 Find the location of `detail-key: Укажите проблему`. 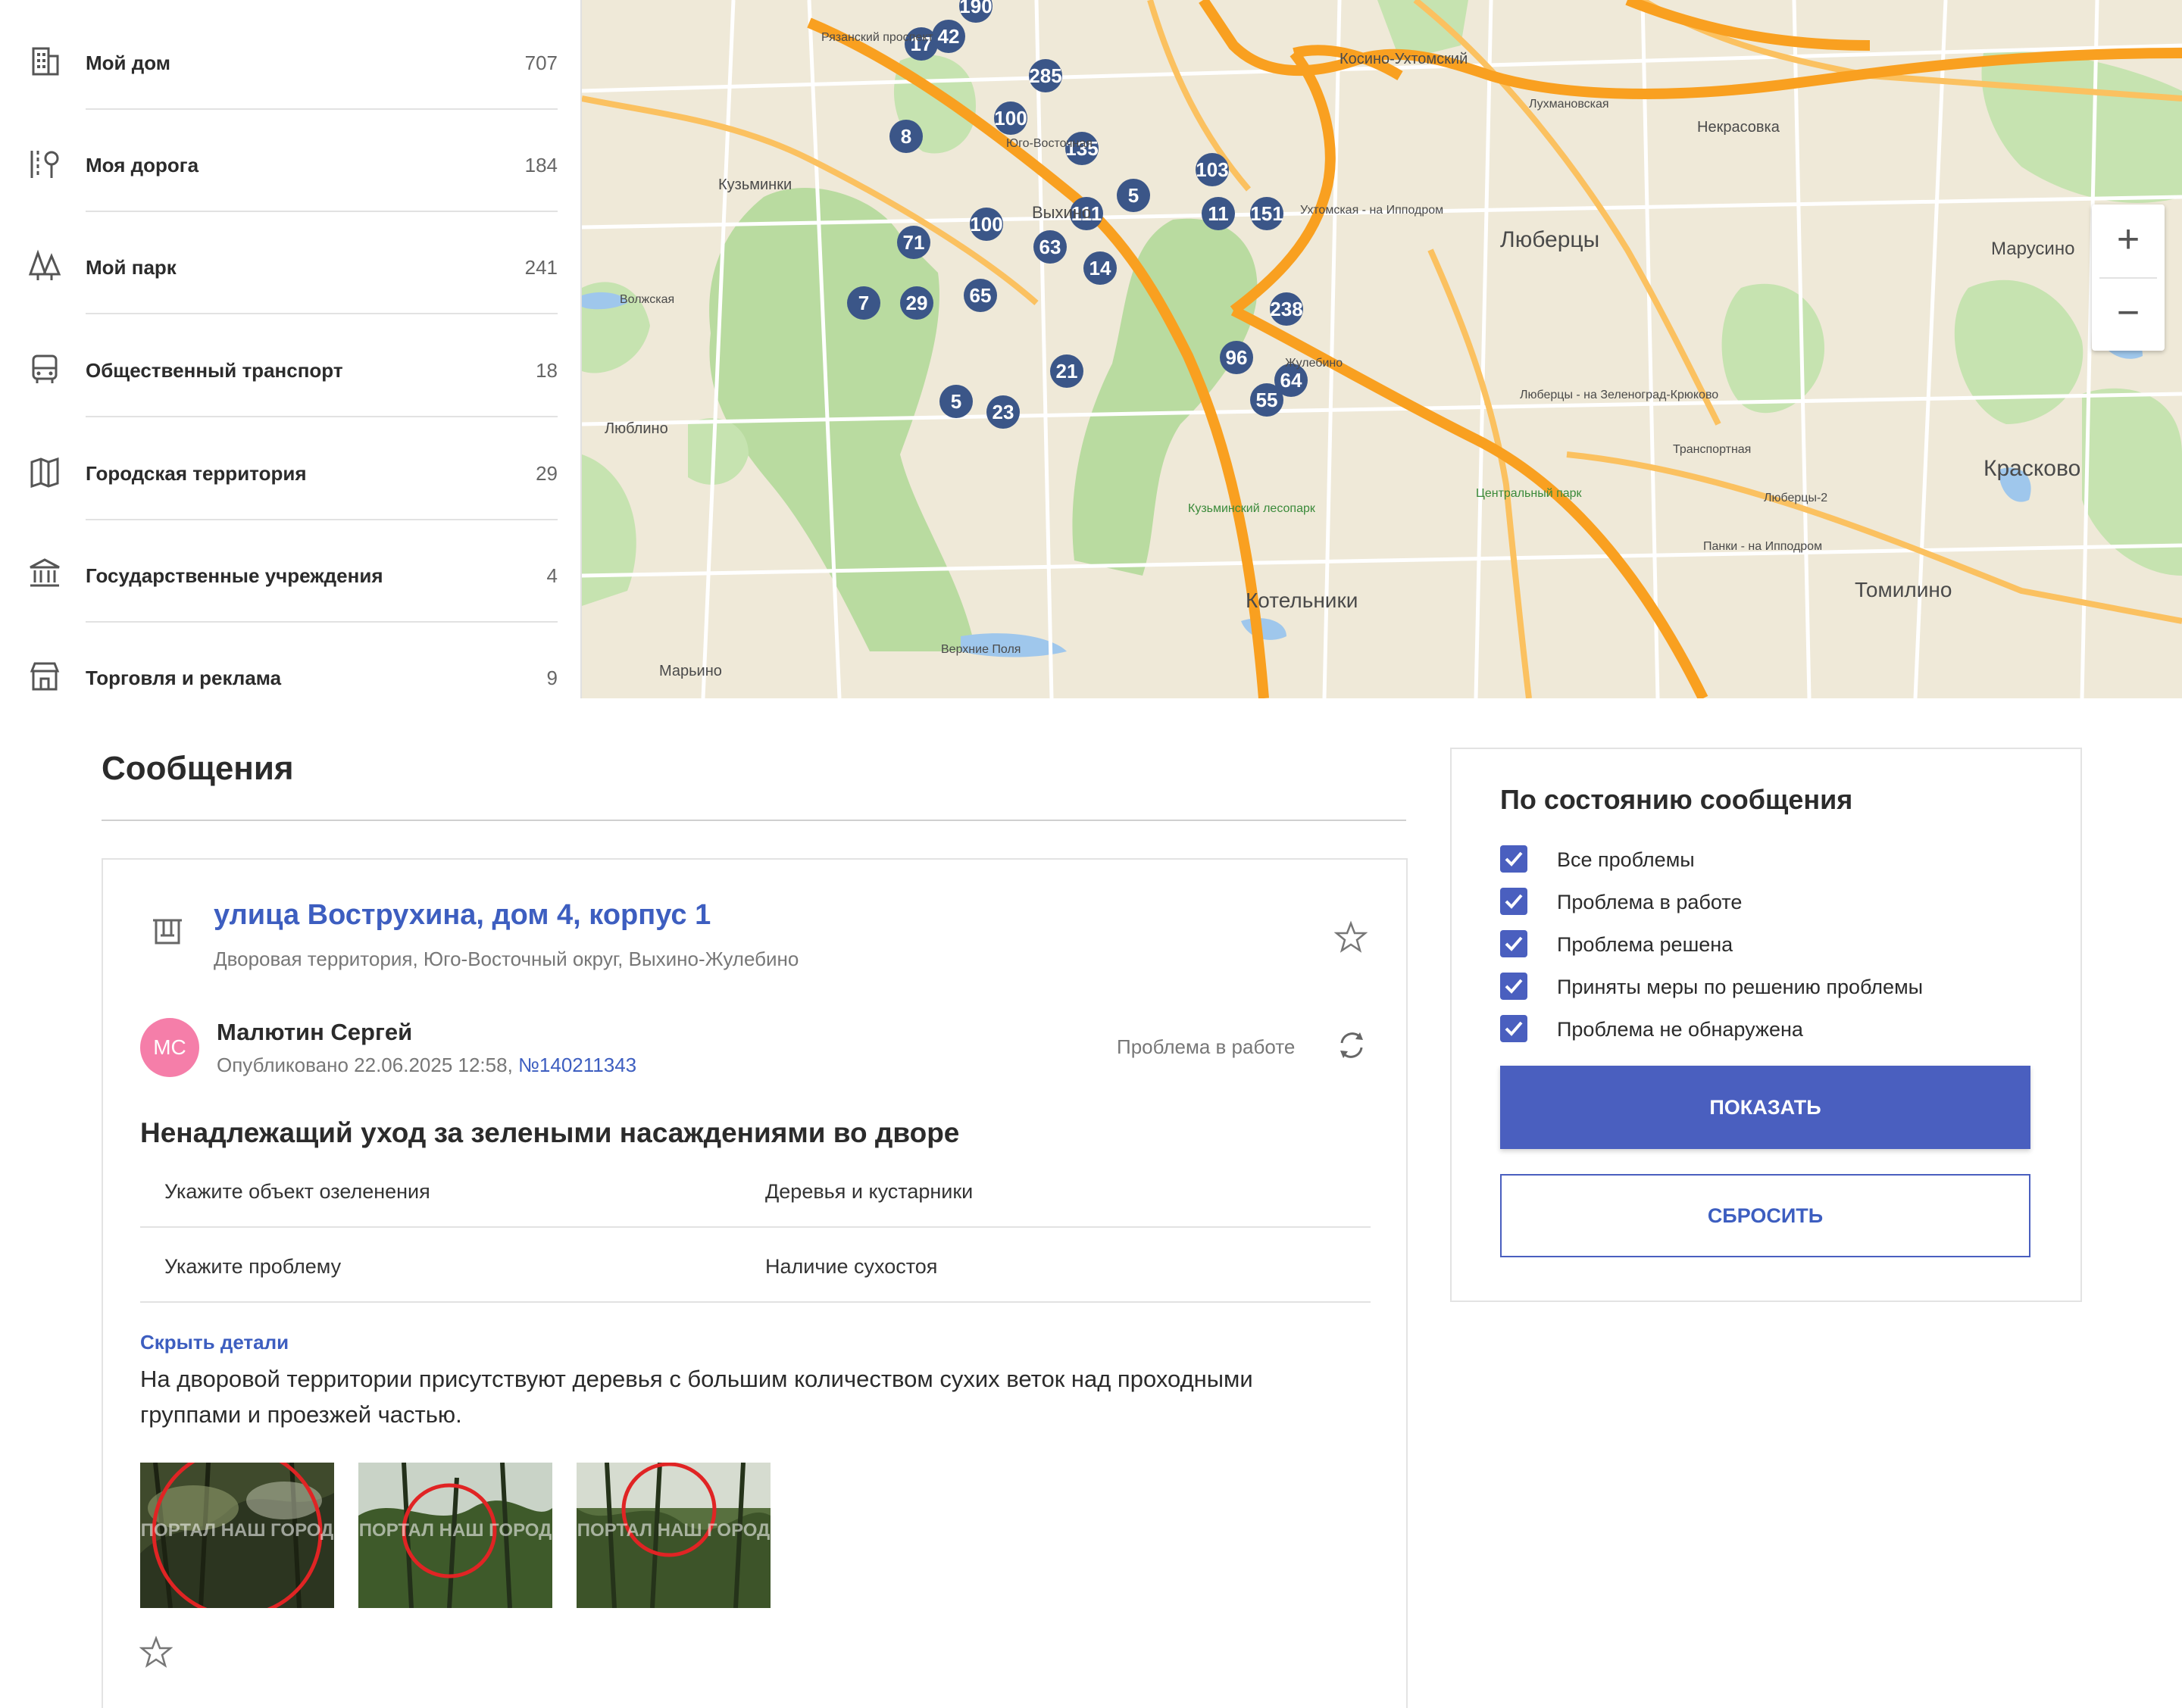

detail-key: Укажите проблему is located at coordinates (253, 1266).